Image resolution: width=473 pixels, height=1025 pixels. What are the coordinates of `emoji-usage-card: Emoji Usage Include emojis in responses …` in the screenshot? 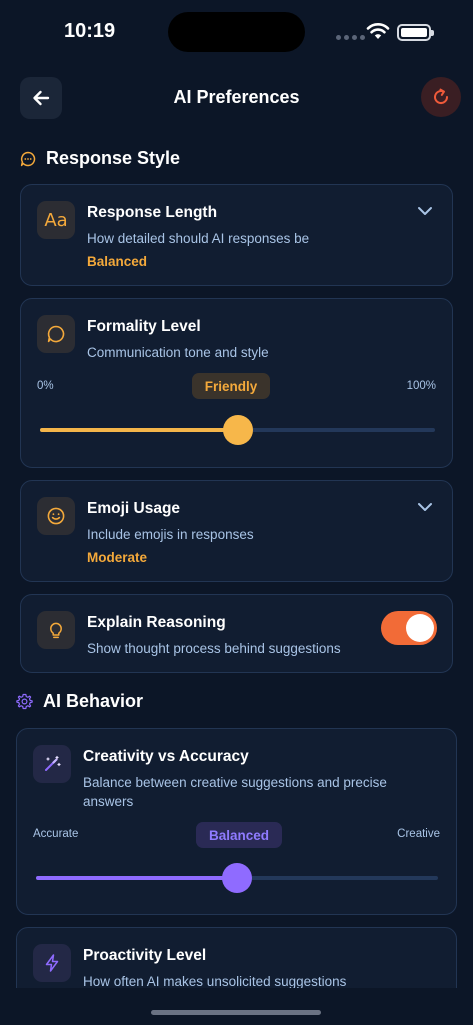 It's located at (236, 531).